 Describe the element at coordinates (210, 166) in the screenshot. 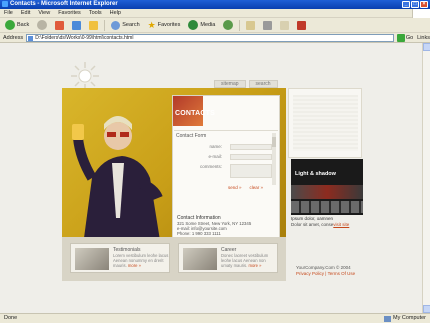

I see `comments-label: comments:` at that location.